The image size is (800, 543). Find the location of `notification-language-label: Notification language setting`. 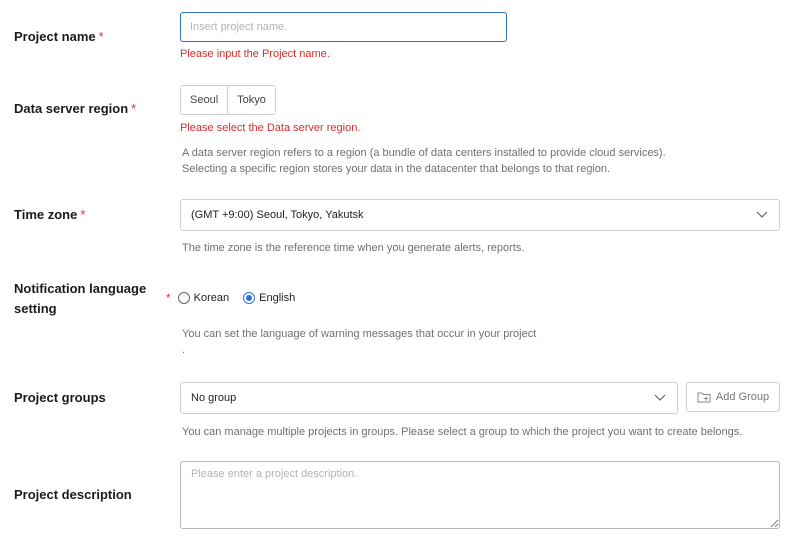

notification-language-label: Notification language setting is located at coordinates (80, 298).